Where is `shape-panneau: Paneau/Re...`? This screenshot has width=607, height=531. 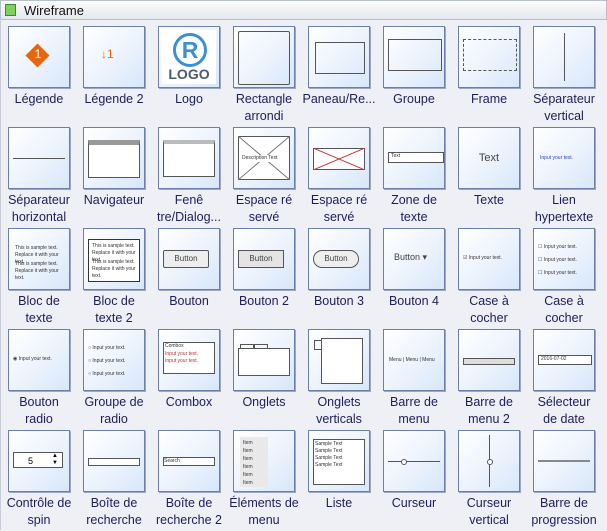
shape-panneau: Paneau/Re... is located at coordinates (343, 76).